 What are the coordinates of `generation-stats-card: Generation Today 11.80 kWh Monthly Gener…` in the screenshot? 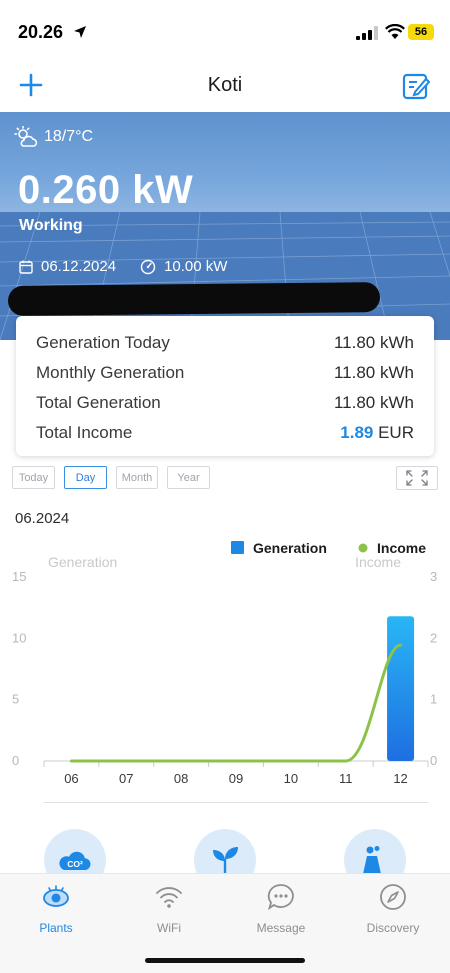 It's located at (225, 386).